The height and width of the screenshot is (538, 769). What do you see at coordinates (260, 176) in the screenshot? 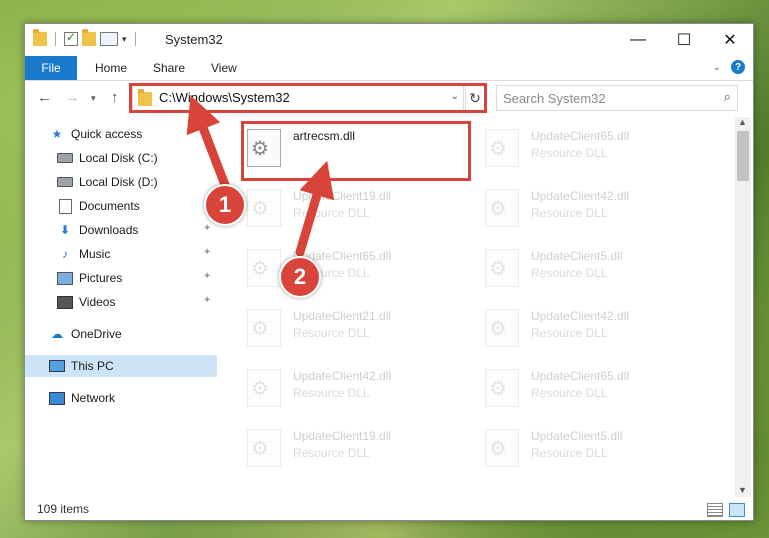
I see `callout-arrows` at bounding box center [260, 176].